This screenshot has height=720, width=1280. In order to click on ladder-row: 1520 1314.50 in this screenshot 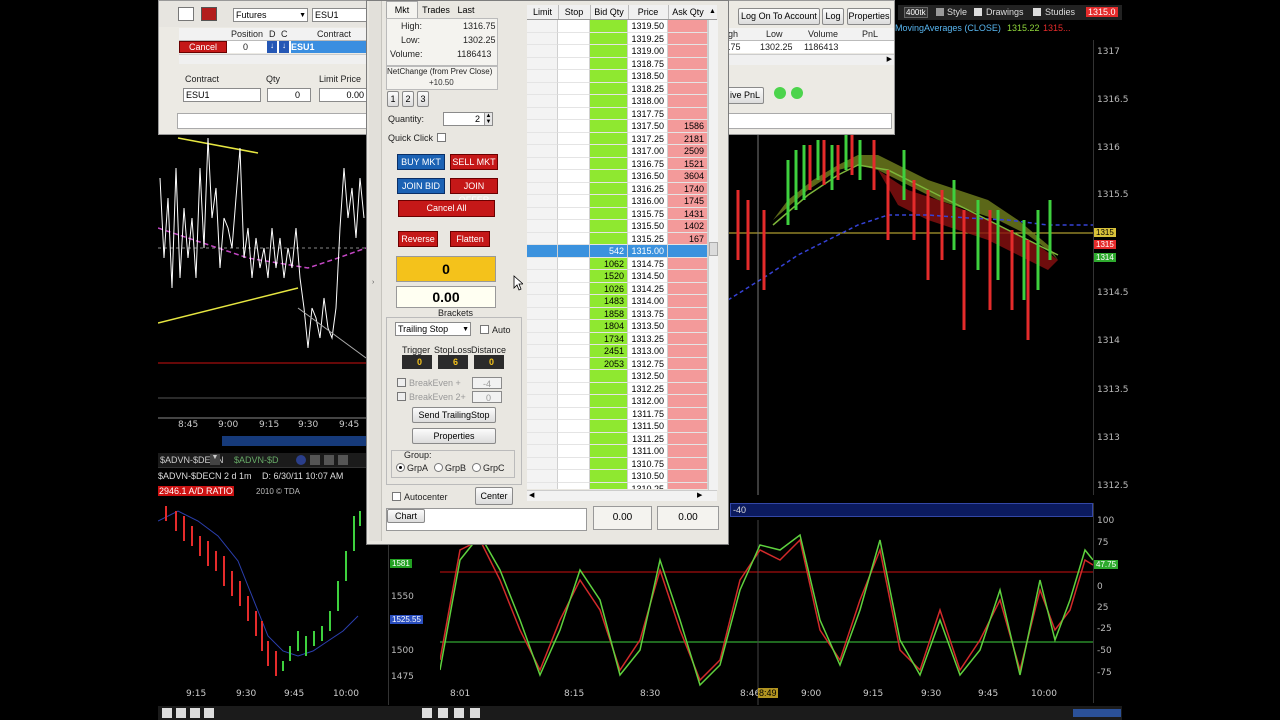, I will do `click(622, 276)`.